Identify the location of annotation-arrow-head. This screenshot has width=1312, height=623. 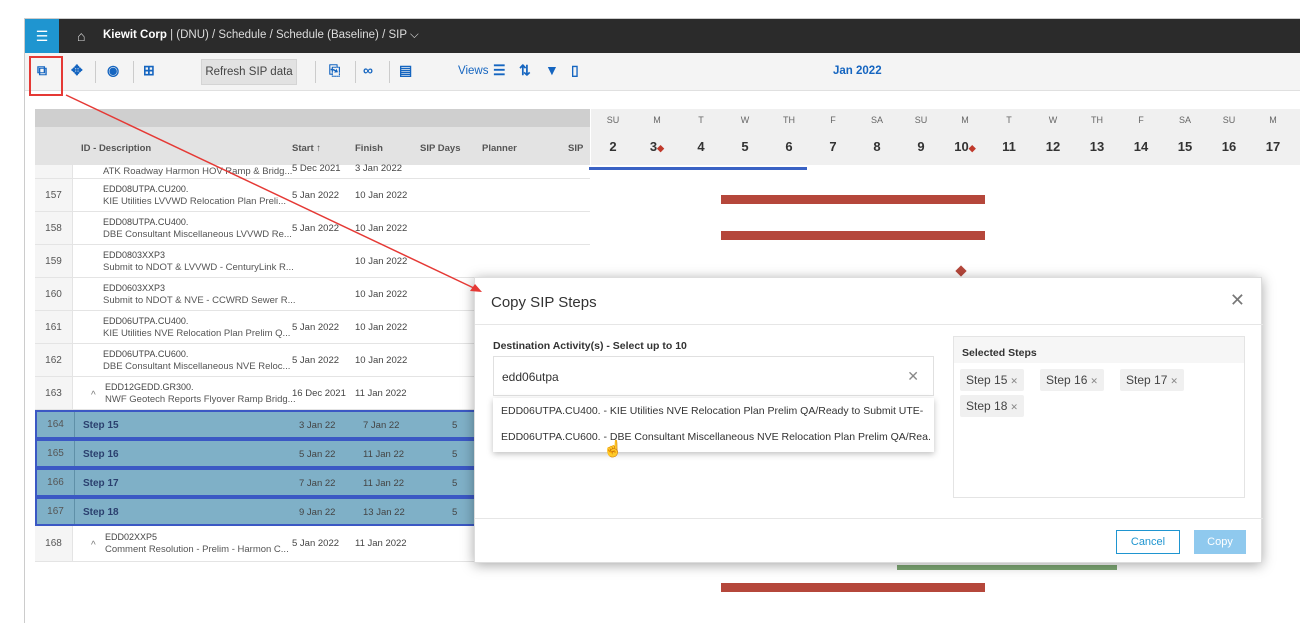
(476, 288).